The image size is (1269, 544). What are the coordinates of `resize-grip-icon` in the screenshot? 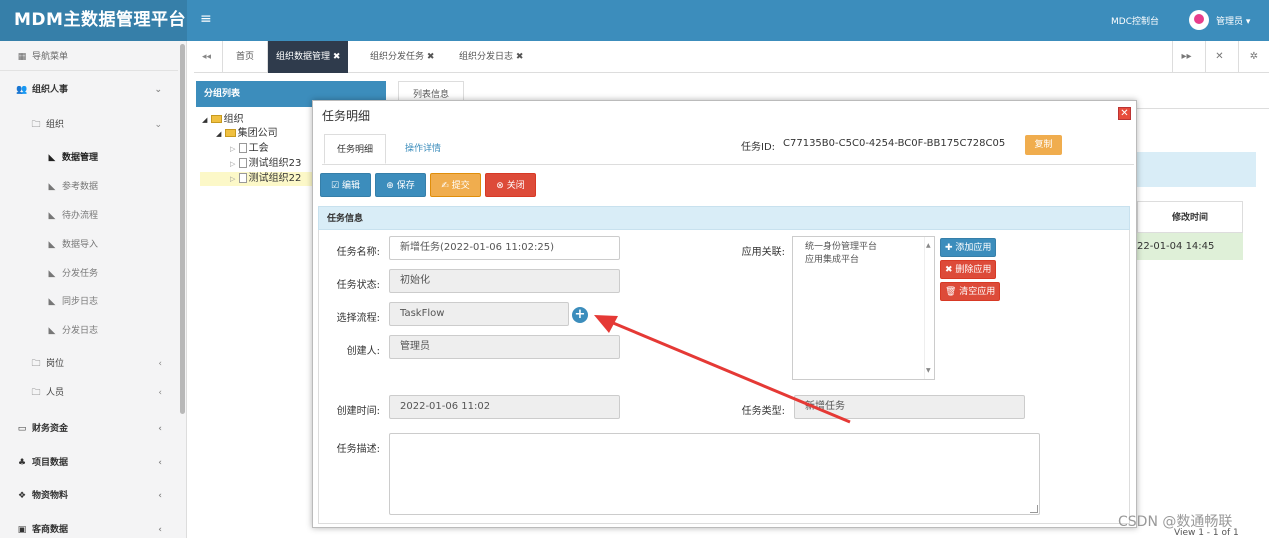 It's located at (1034, 509).